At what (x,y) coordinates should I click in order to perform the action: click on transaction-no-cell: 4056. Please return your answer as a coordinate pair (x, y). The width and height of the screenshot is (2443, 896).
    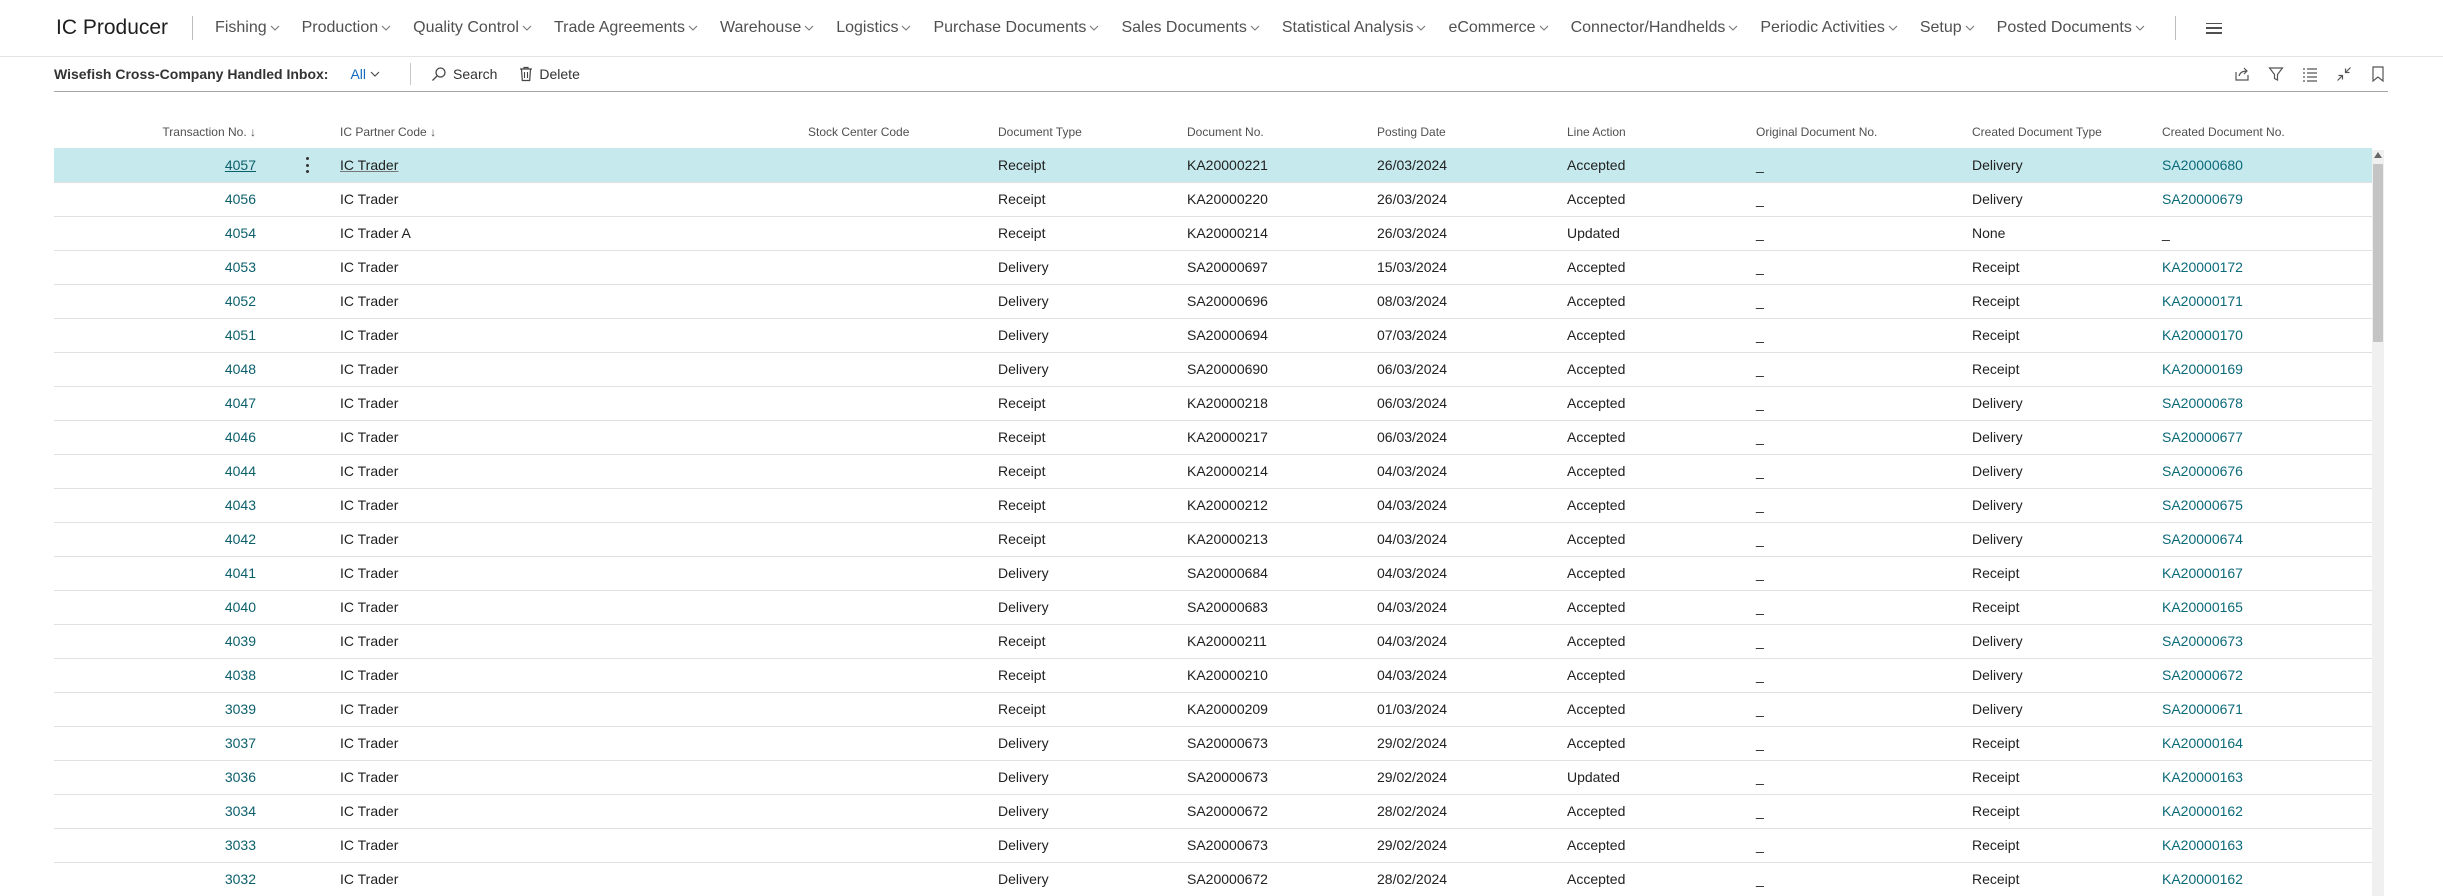
    Looking at the image, I should click on (240, 199).